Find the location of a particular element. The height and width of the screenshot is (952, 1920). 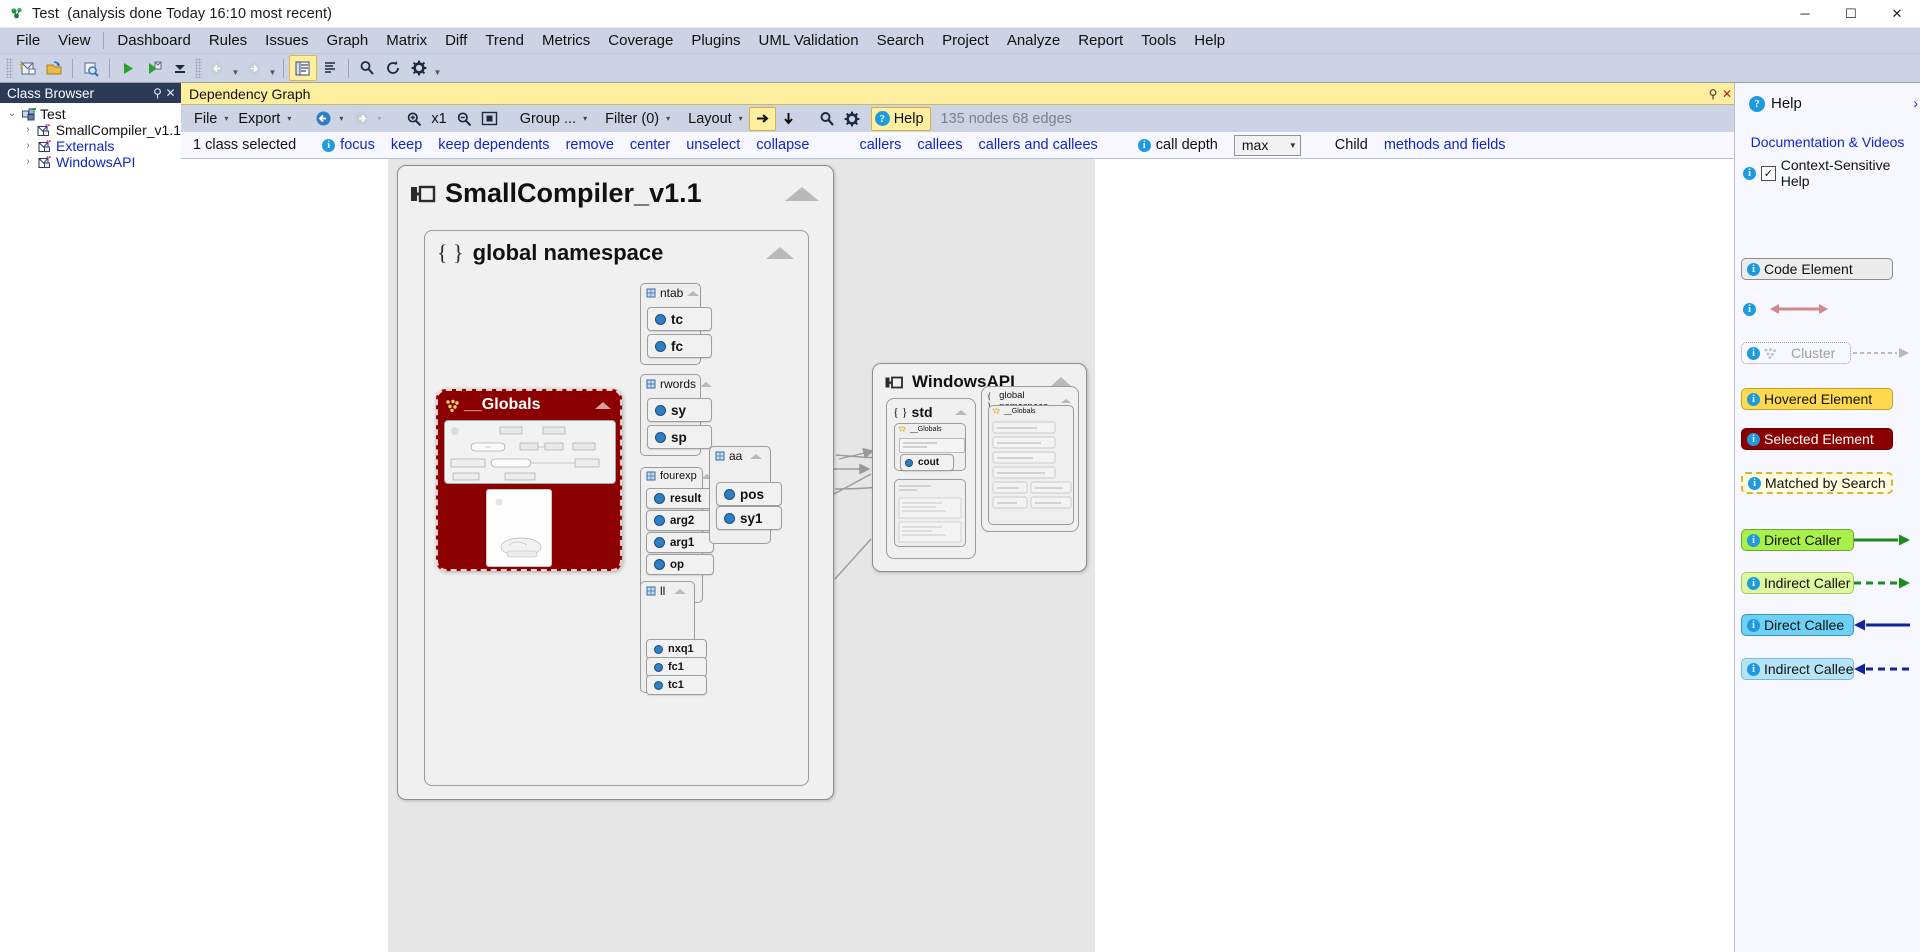

maximize-button: ☐ is located at coordinates (1851, 13).